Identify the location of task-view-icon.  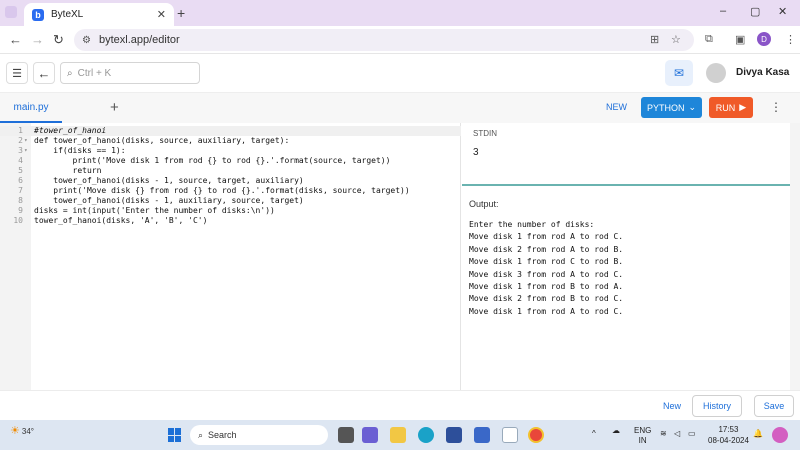
(346, 435).